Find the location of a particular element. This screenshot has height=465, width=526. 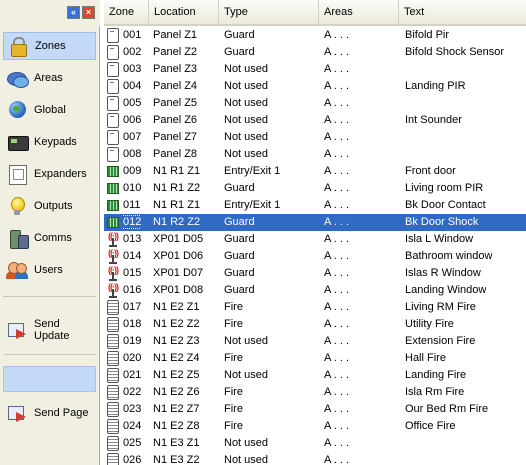

send-page-button: Send Page is located at coordinates (49, 413).